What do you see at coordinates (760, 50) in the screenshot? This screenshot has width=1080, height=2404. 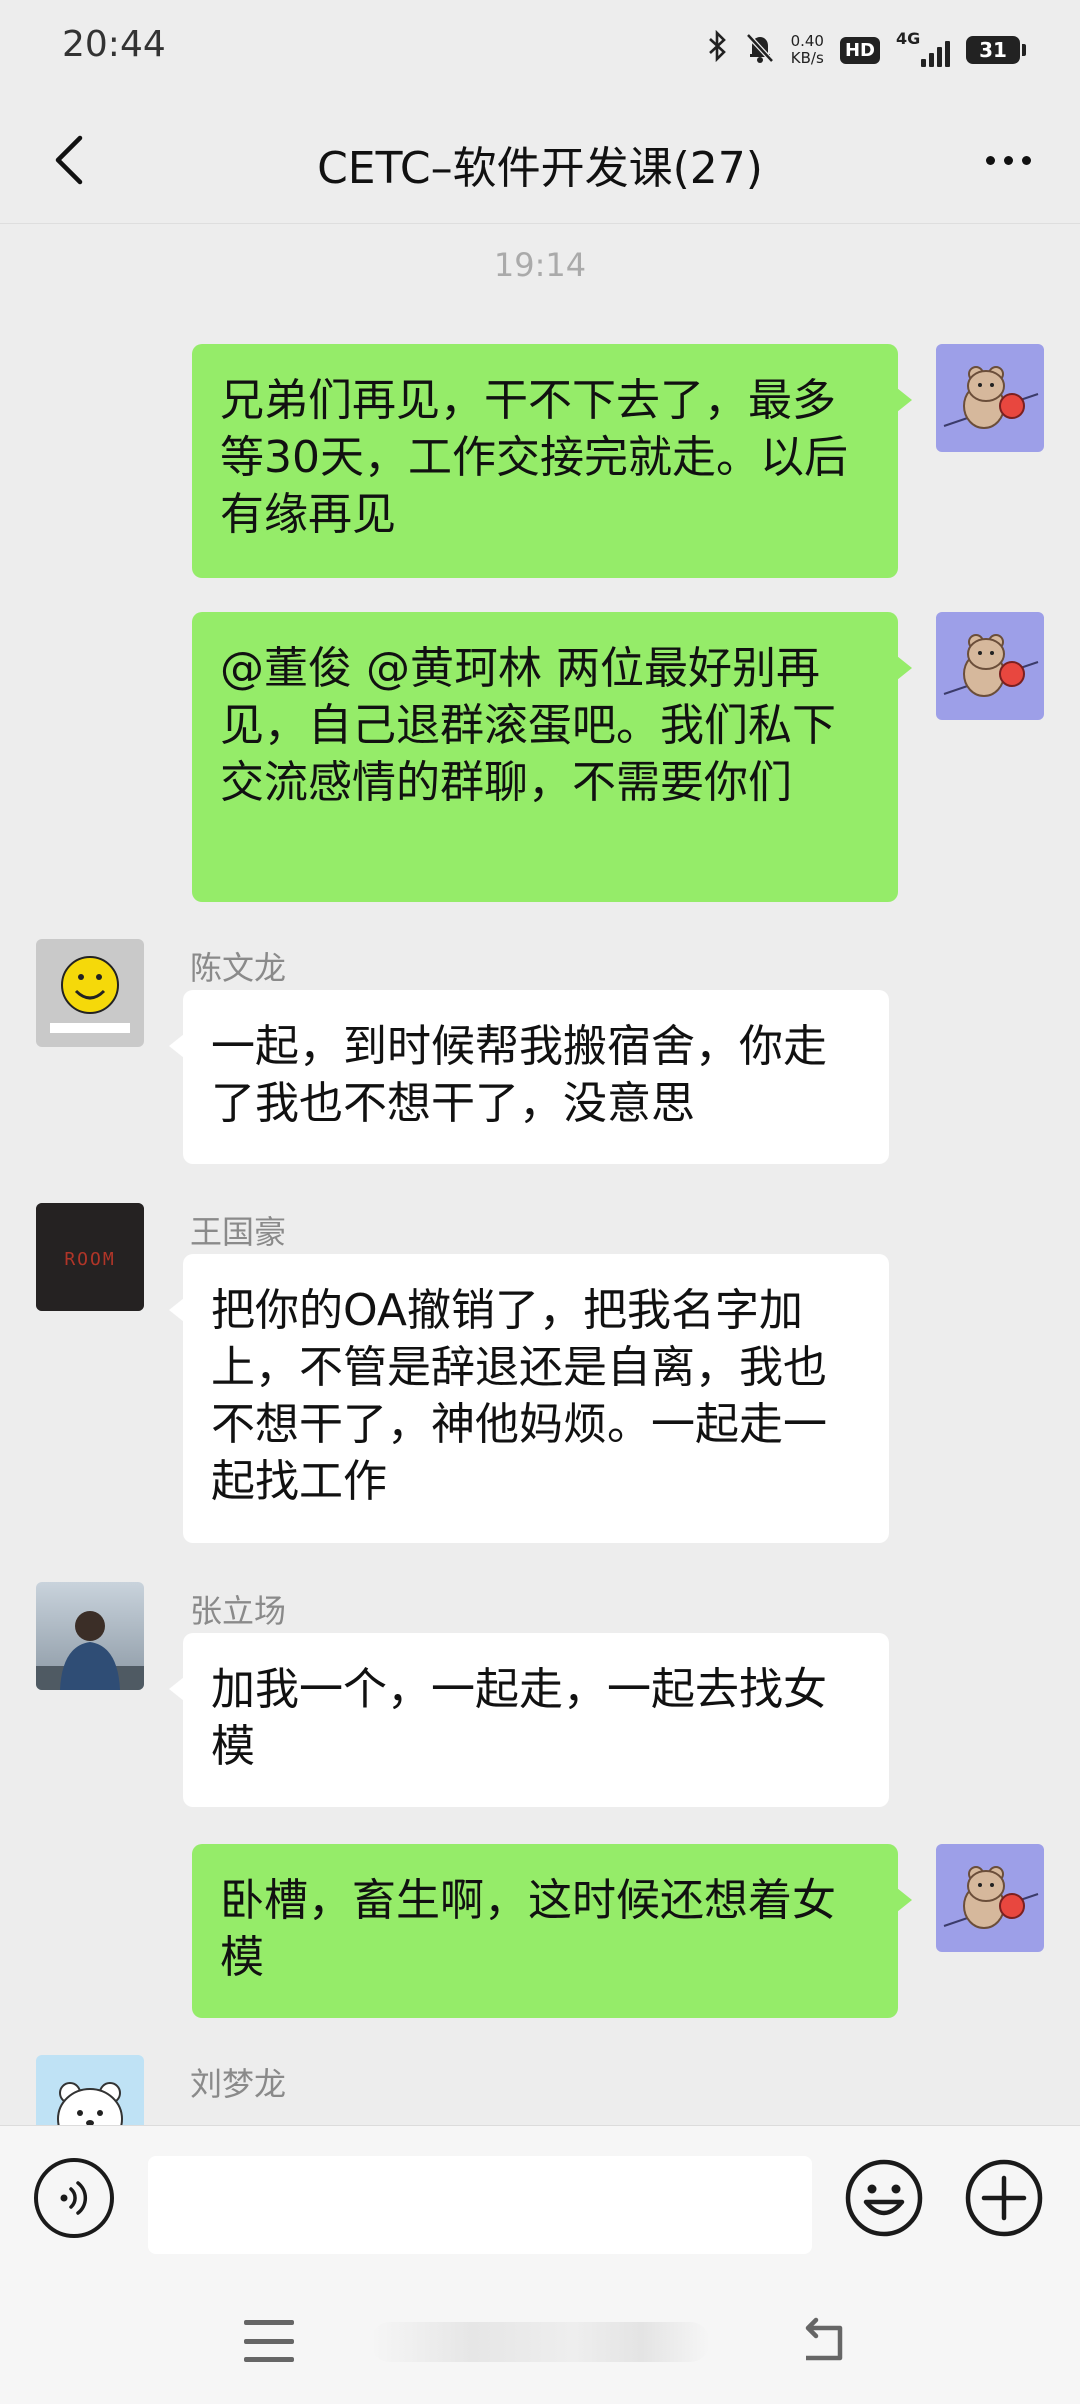 I see `mute-bell-icon` at bounding box center [760, 50].